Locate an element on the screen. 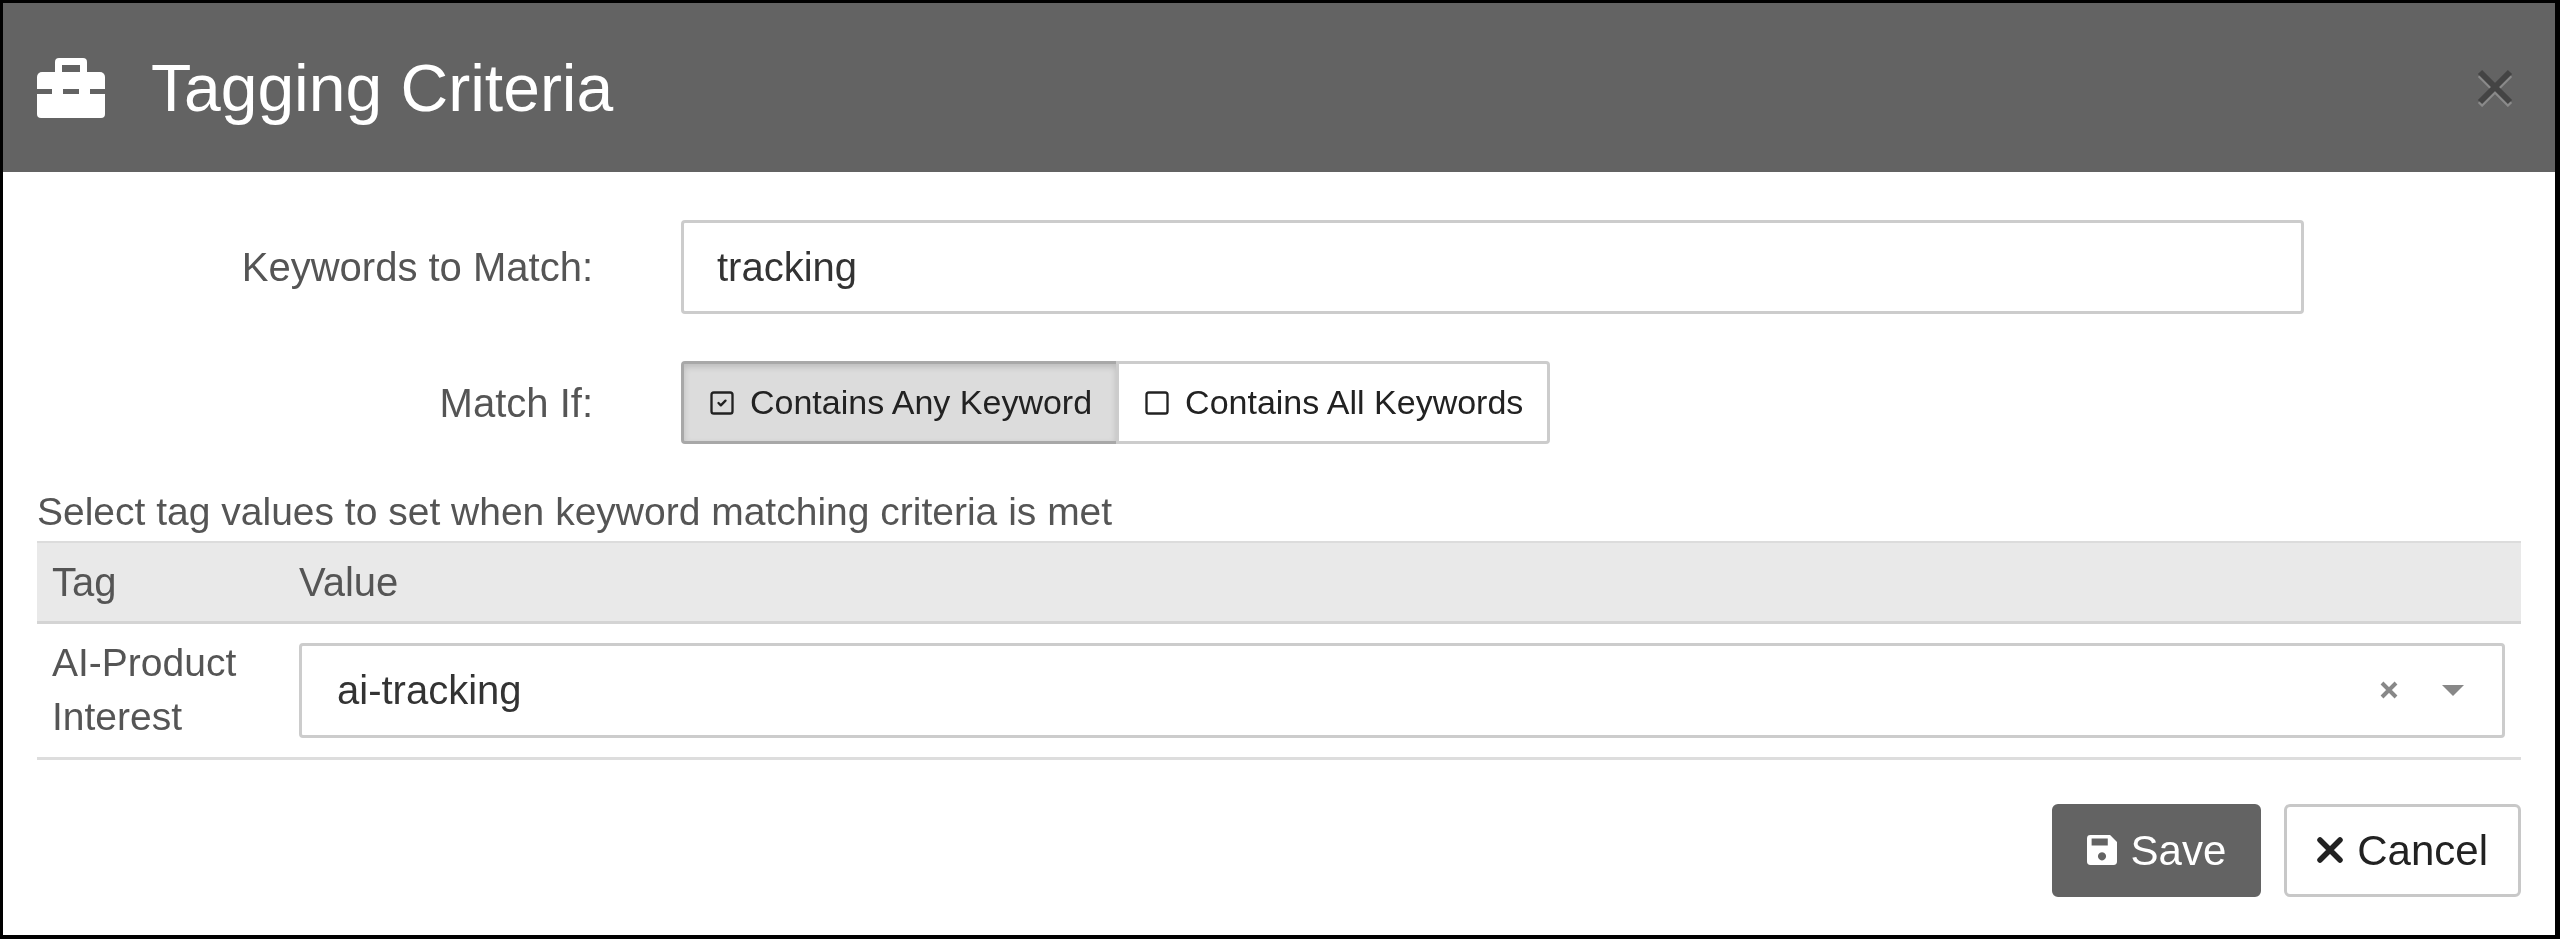 Image resolution: width=2560 pixels, height=939 pixels. match-option-toggle: Contains All Keywords is located at coordinates (1333, 402).